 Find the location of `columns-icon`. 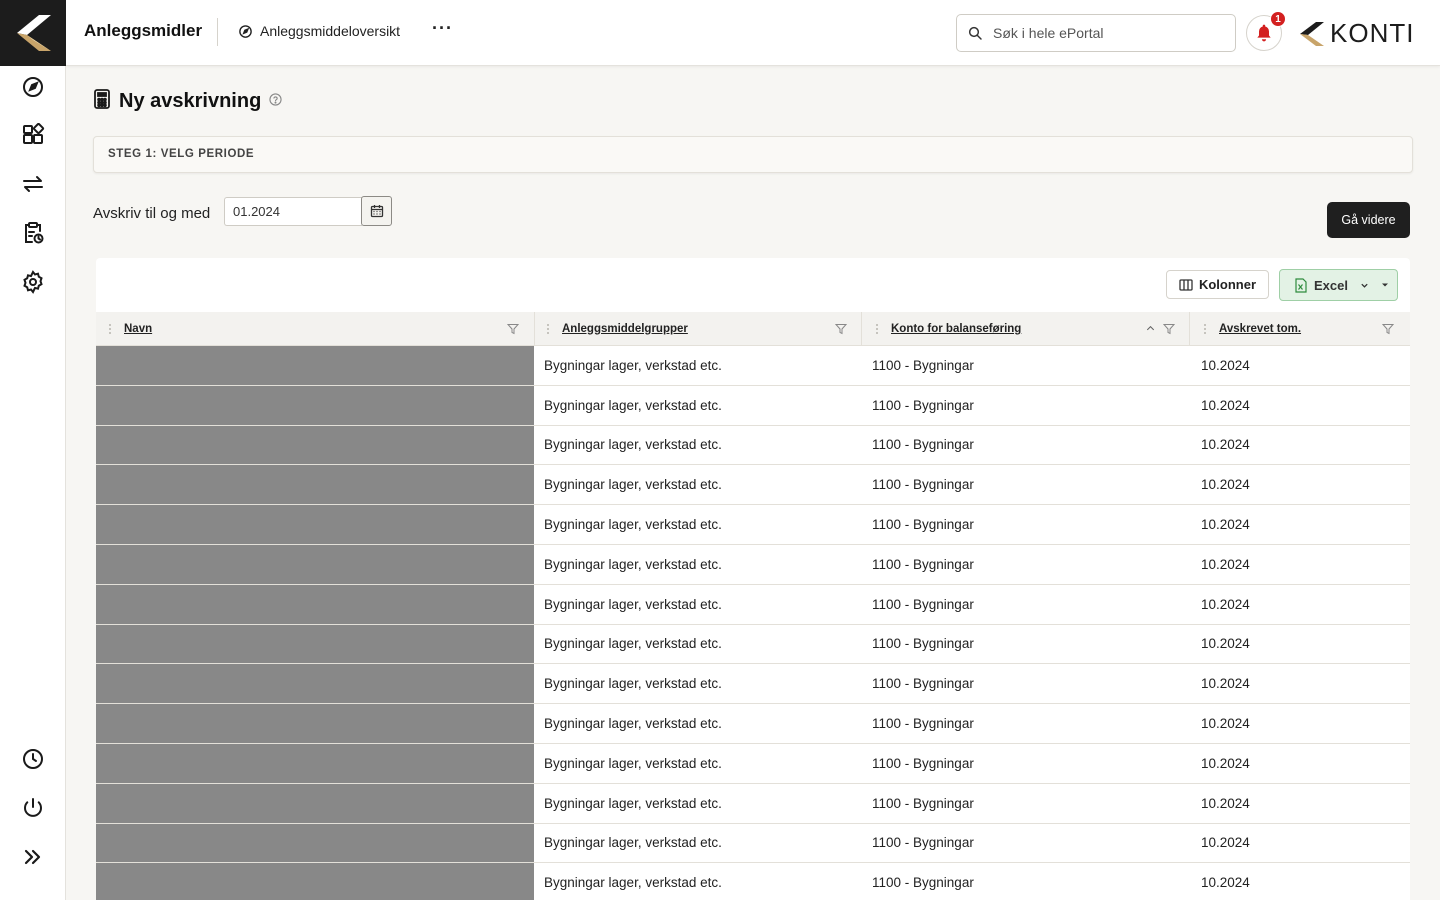

columns-icon is located at coordinates (1186, 284).